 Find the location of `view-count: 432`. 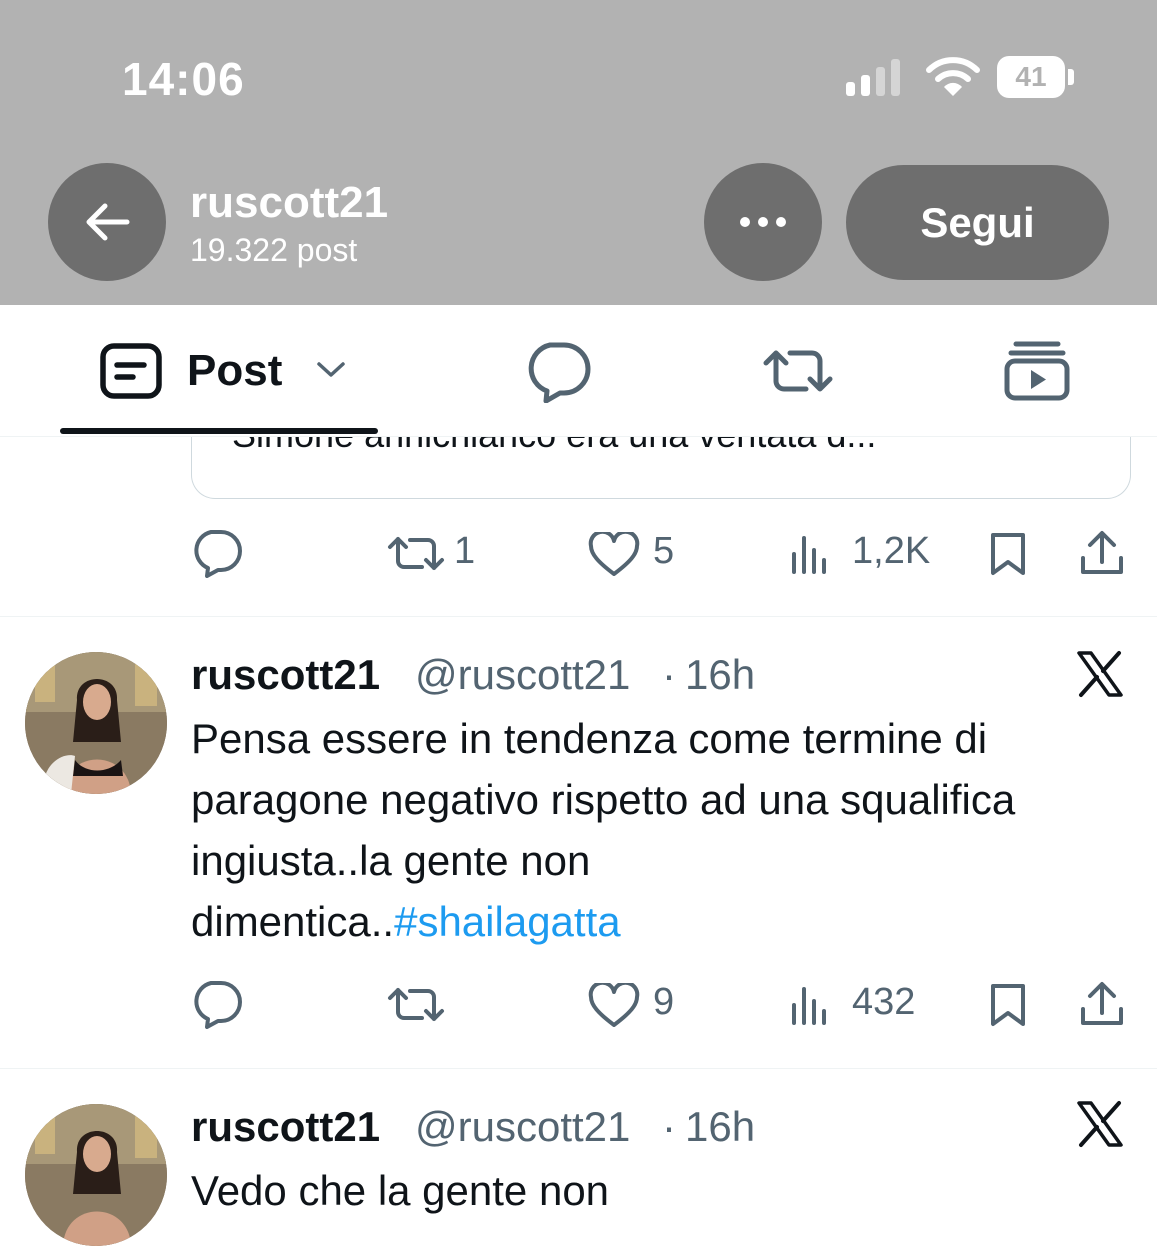

view-count: 432 is located at coordinates (884, 1002).